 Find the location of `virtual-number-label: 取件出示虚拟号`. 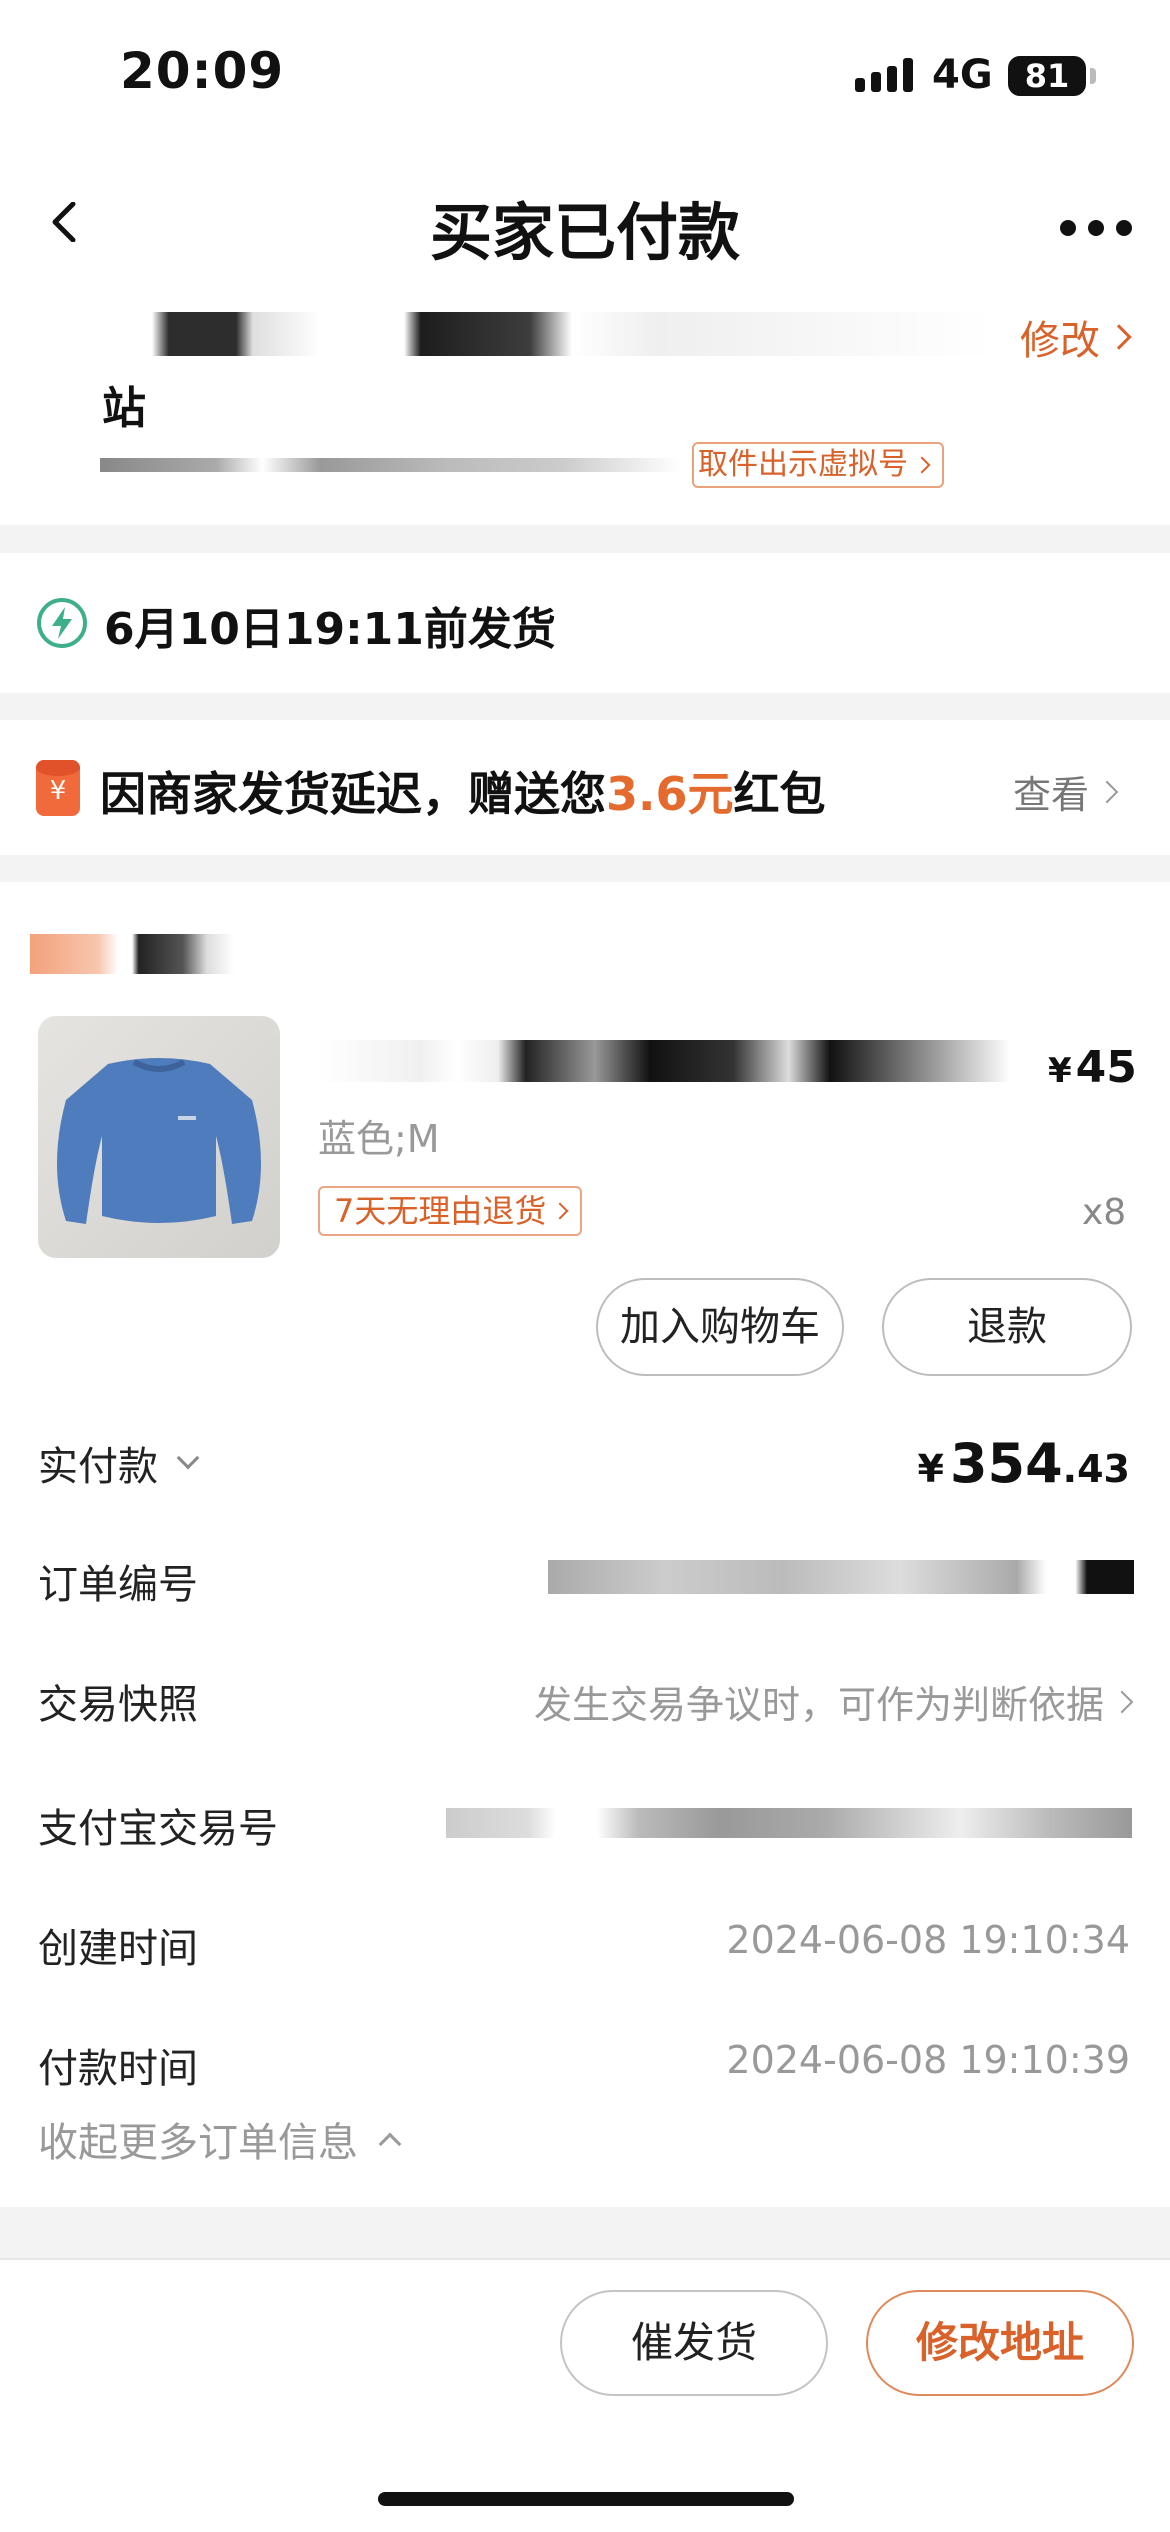

virtual-number-label: 取件出示虚拟号 is located at coordinates (803, 464).